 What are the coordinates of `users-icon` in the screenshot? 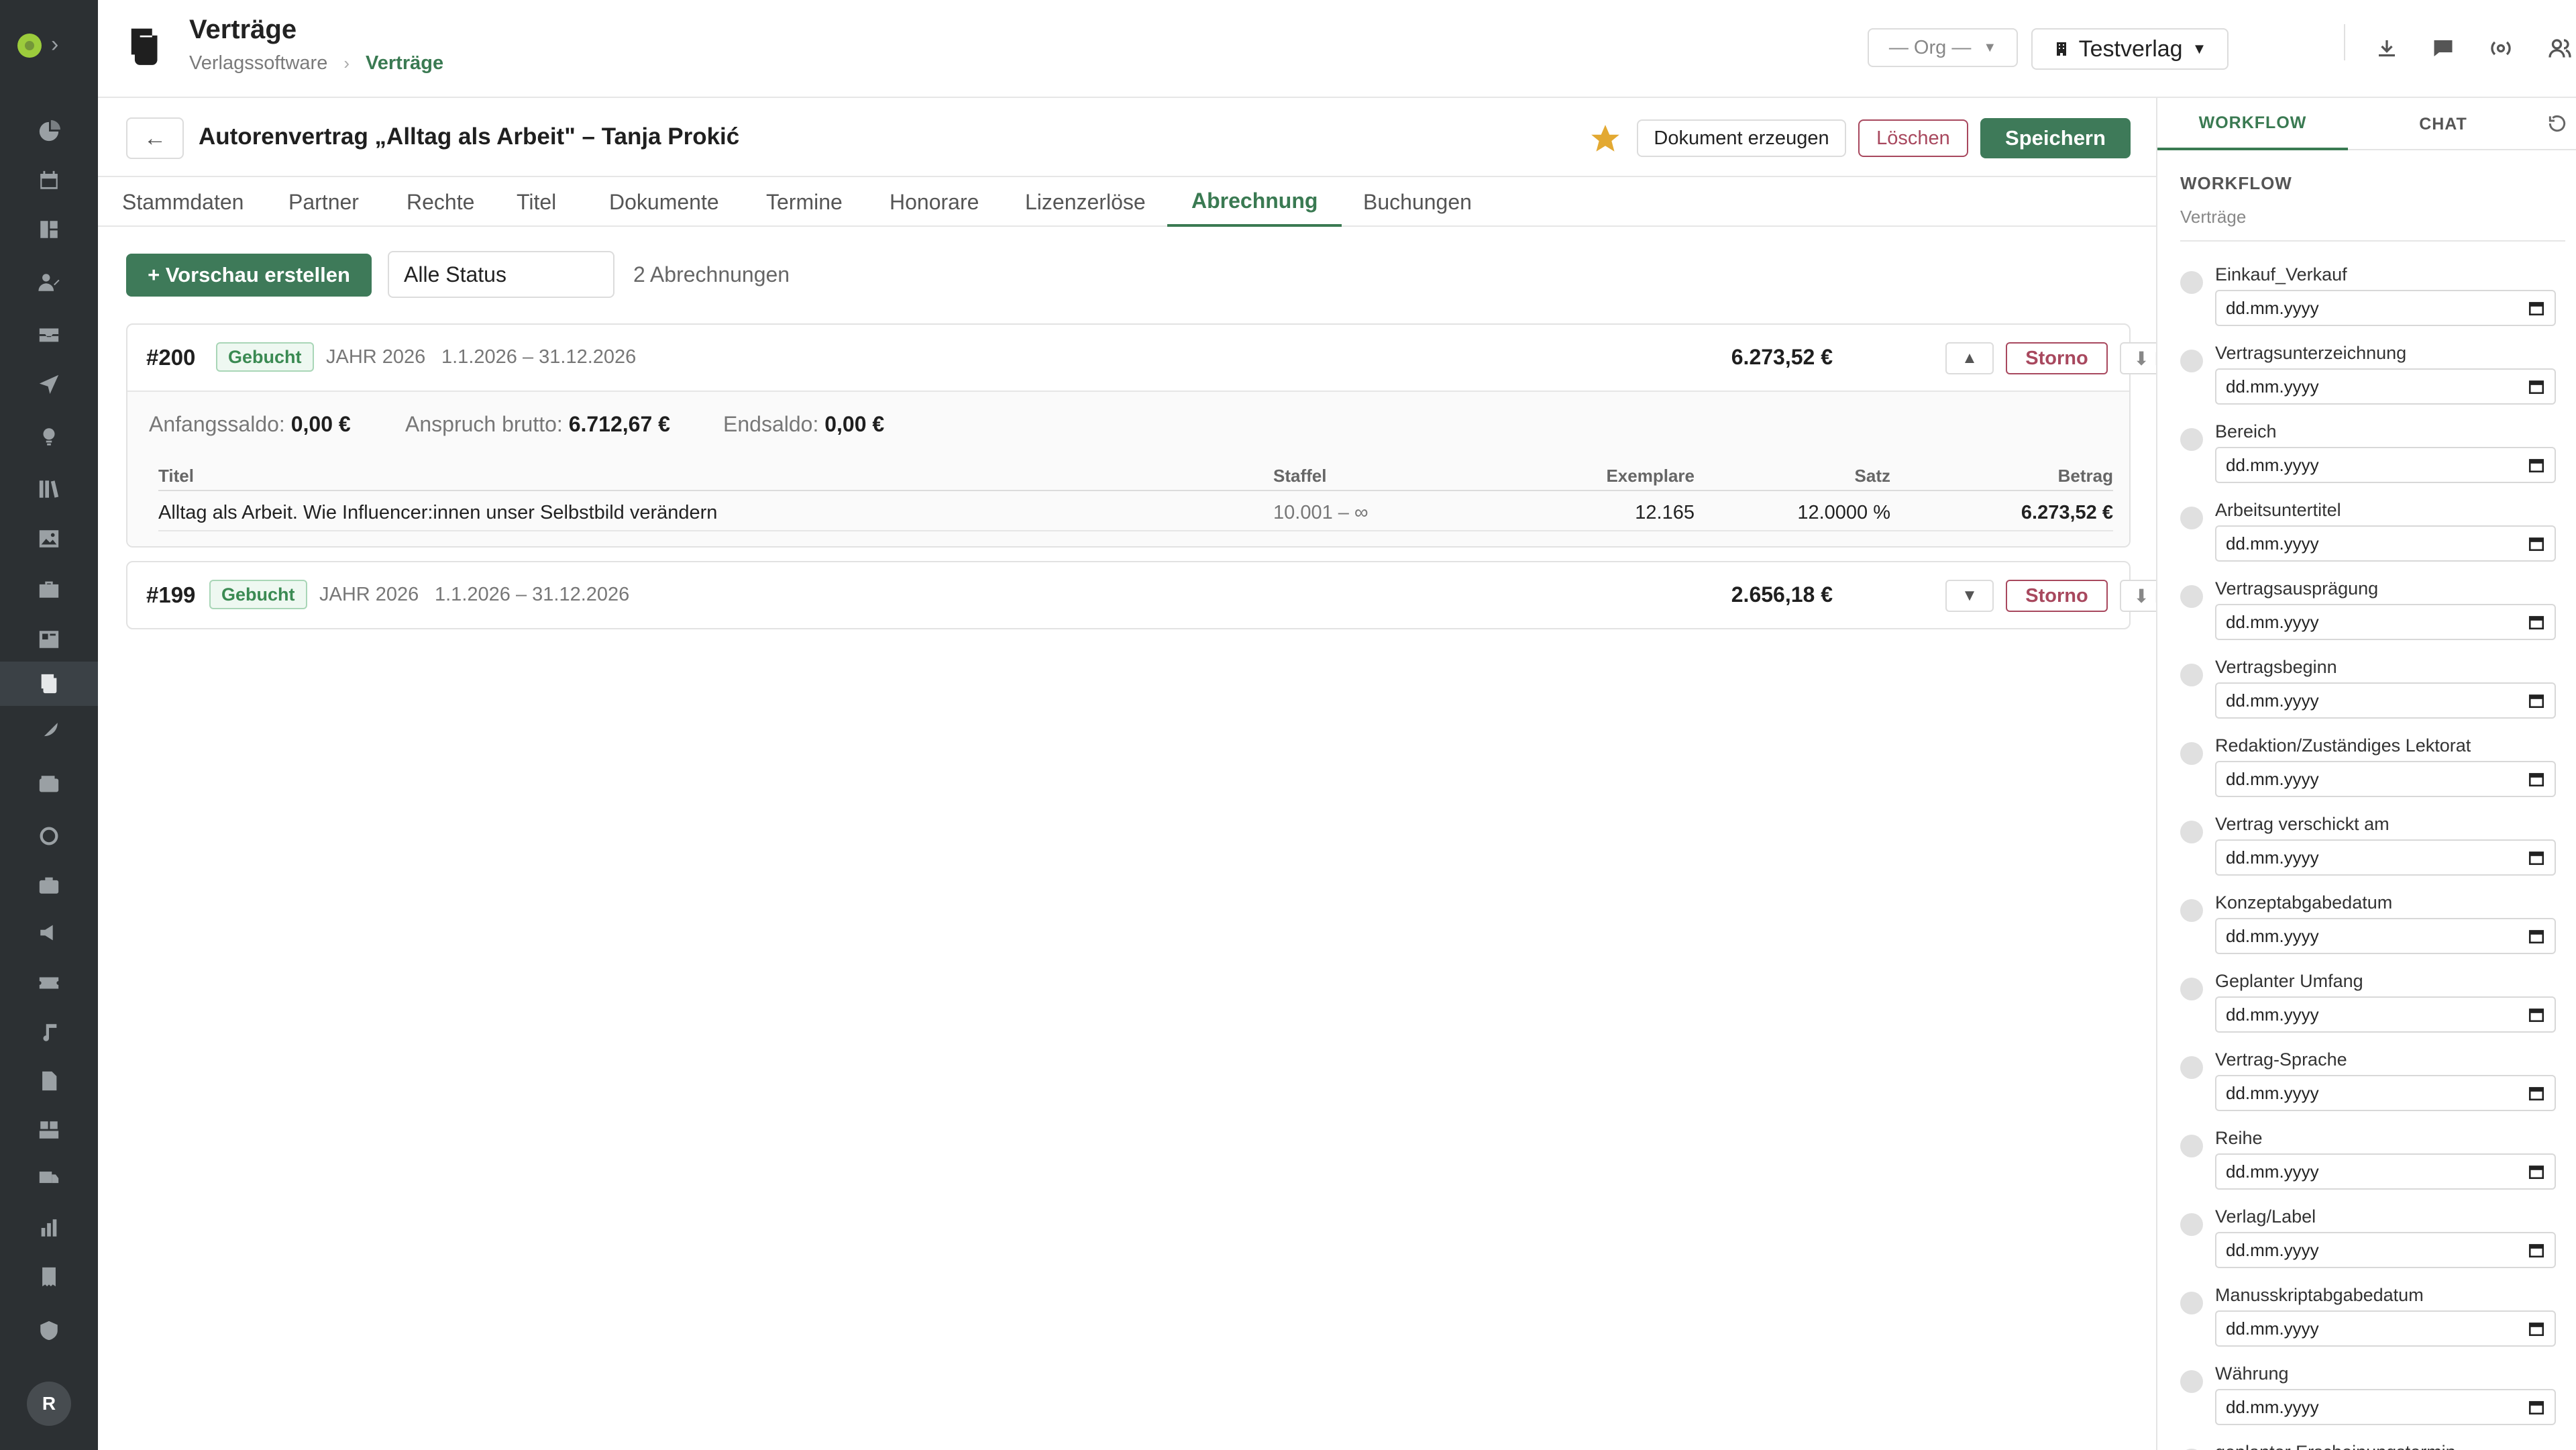 It's located at (2558, 49).